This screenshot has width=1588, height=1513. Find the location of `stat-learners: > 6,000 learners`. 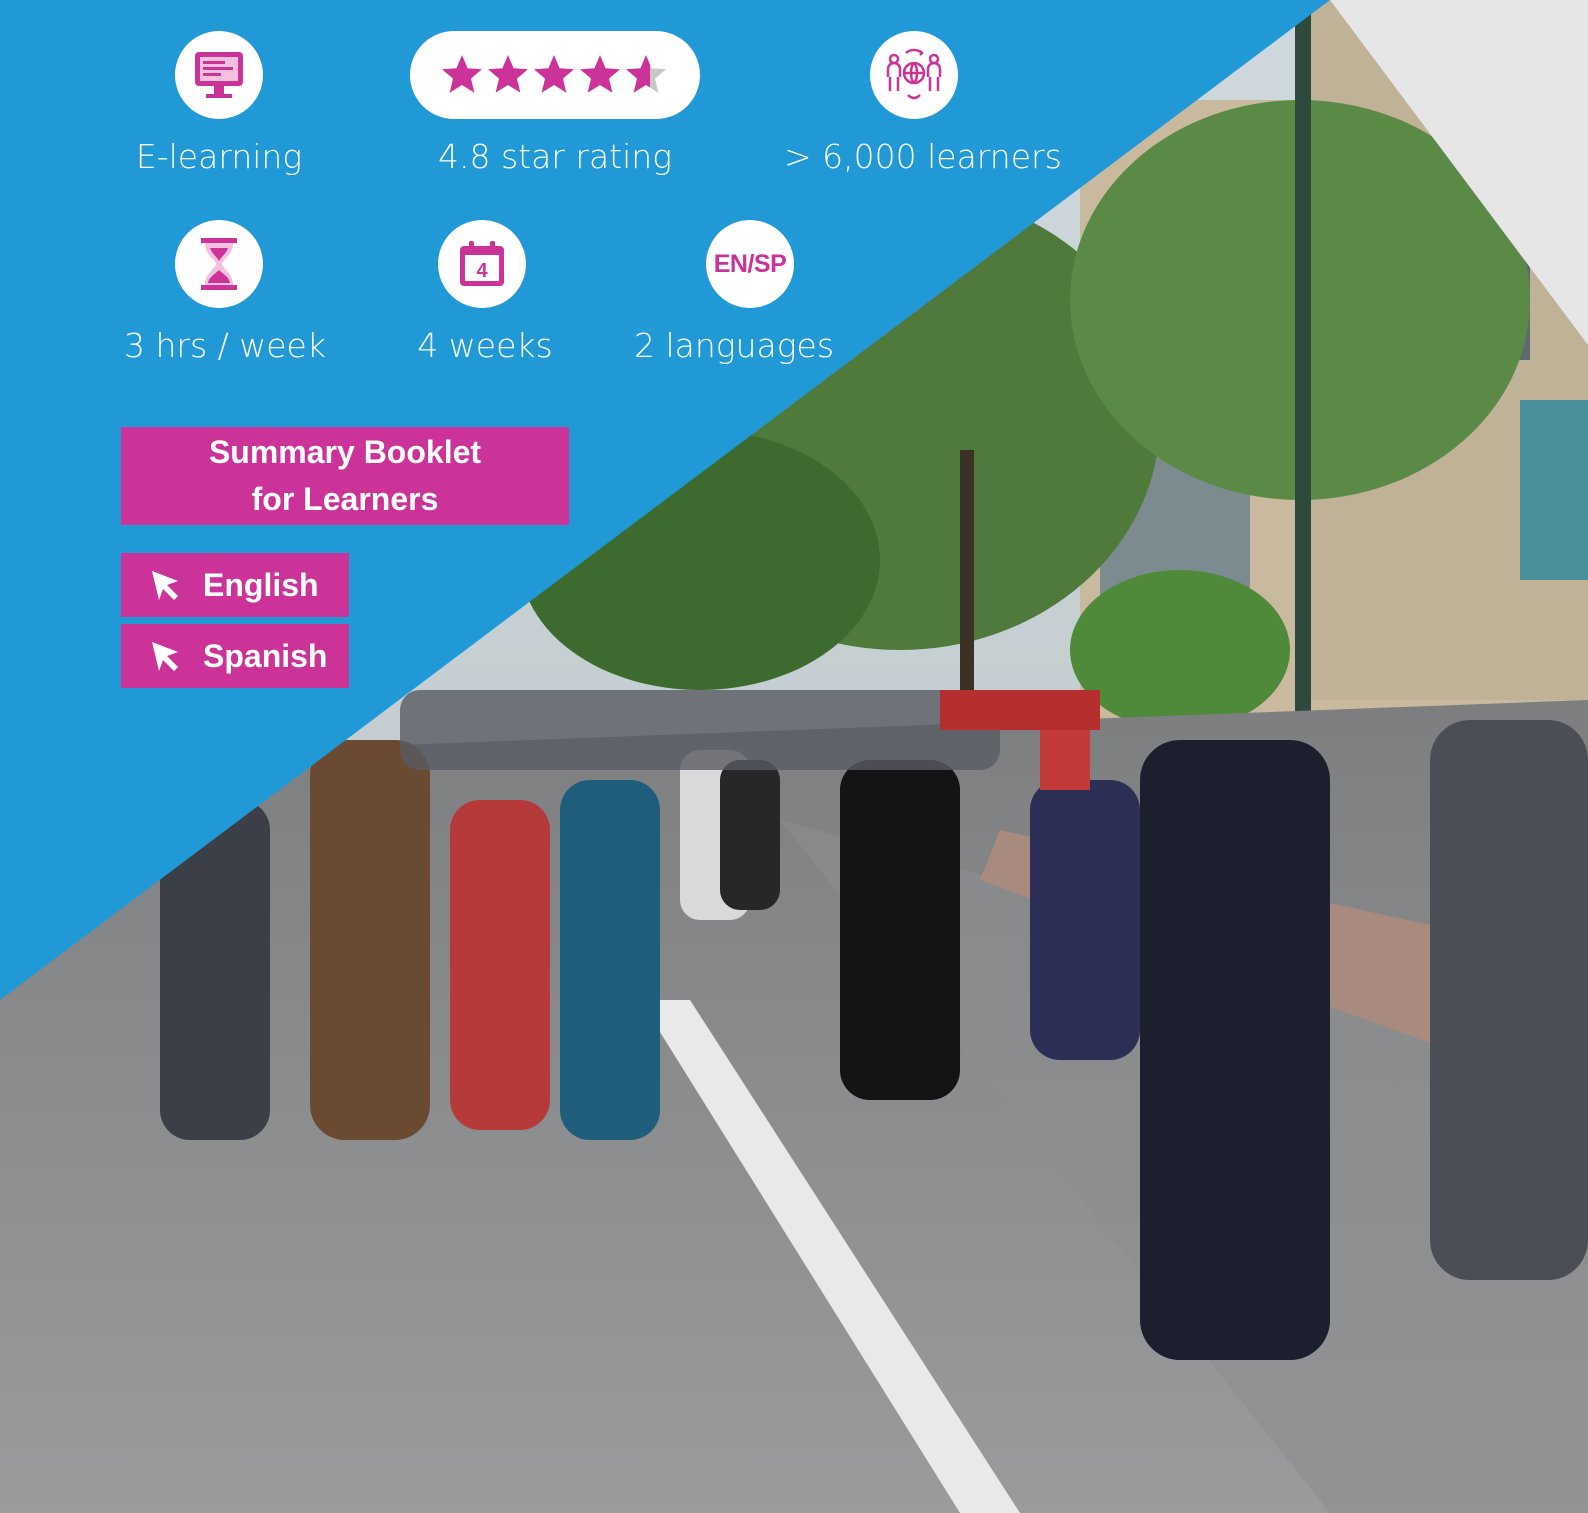

stat-learners: > 6,000 learners is located at coordinates (923, 103).